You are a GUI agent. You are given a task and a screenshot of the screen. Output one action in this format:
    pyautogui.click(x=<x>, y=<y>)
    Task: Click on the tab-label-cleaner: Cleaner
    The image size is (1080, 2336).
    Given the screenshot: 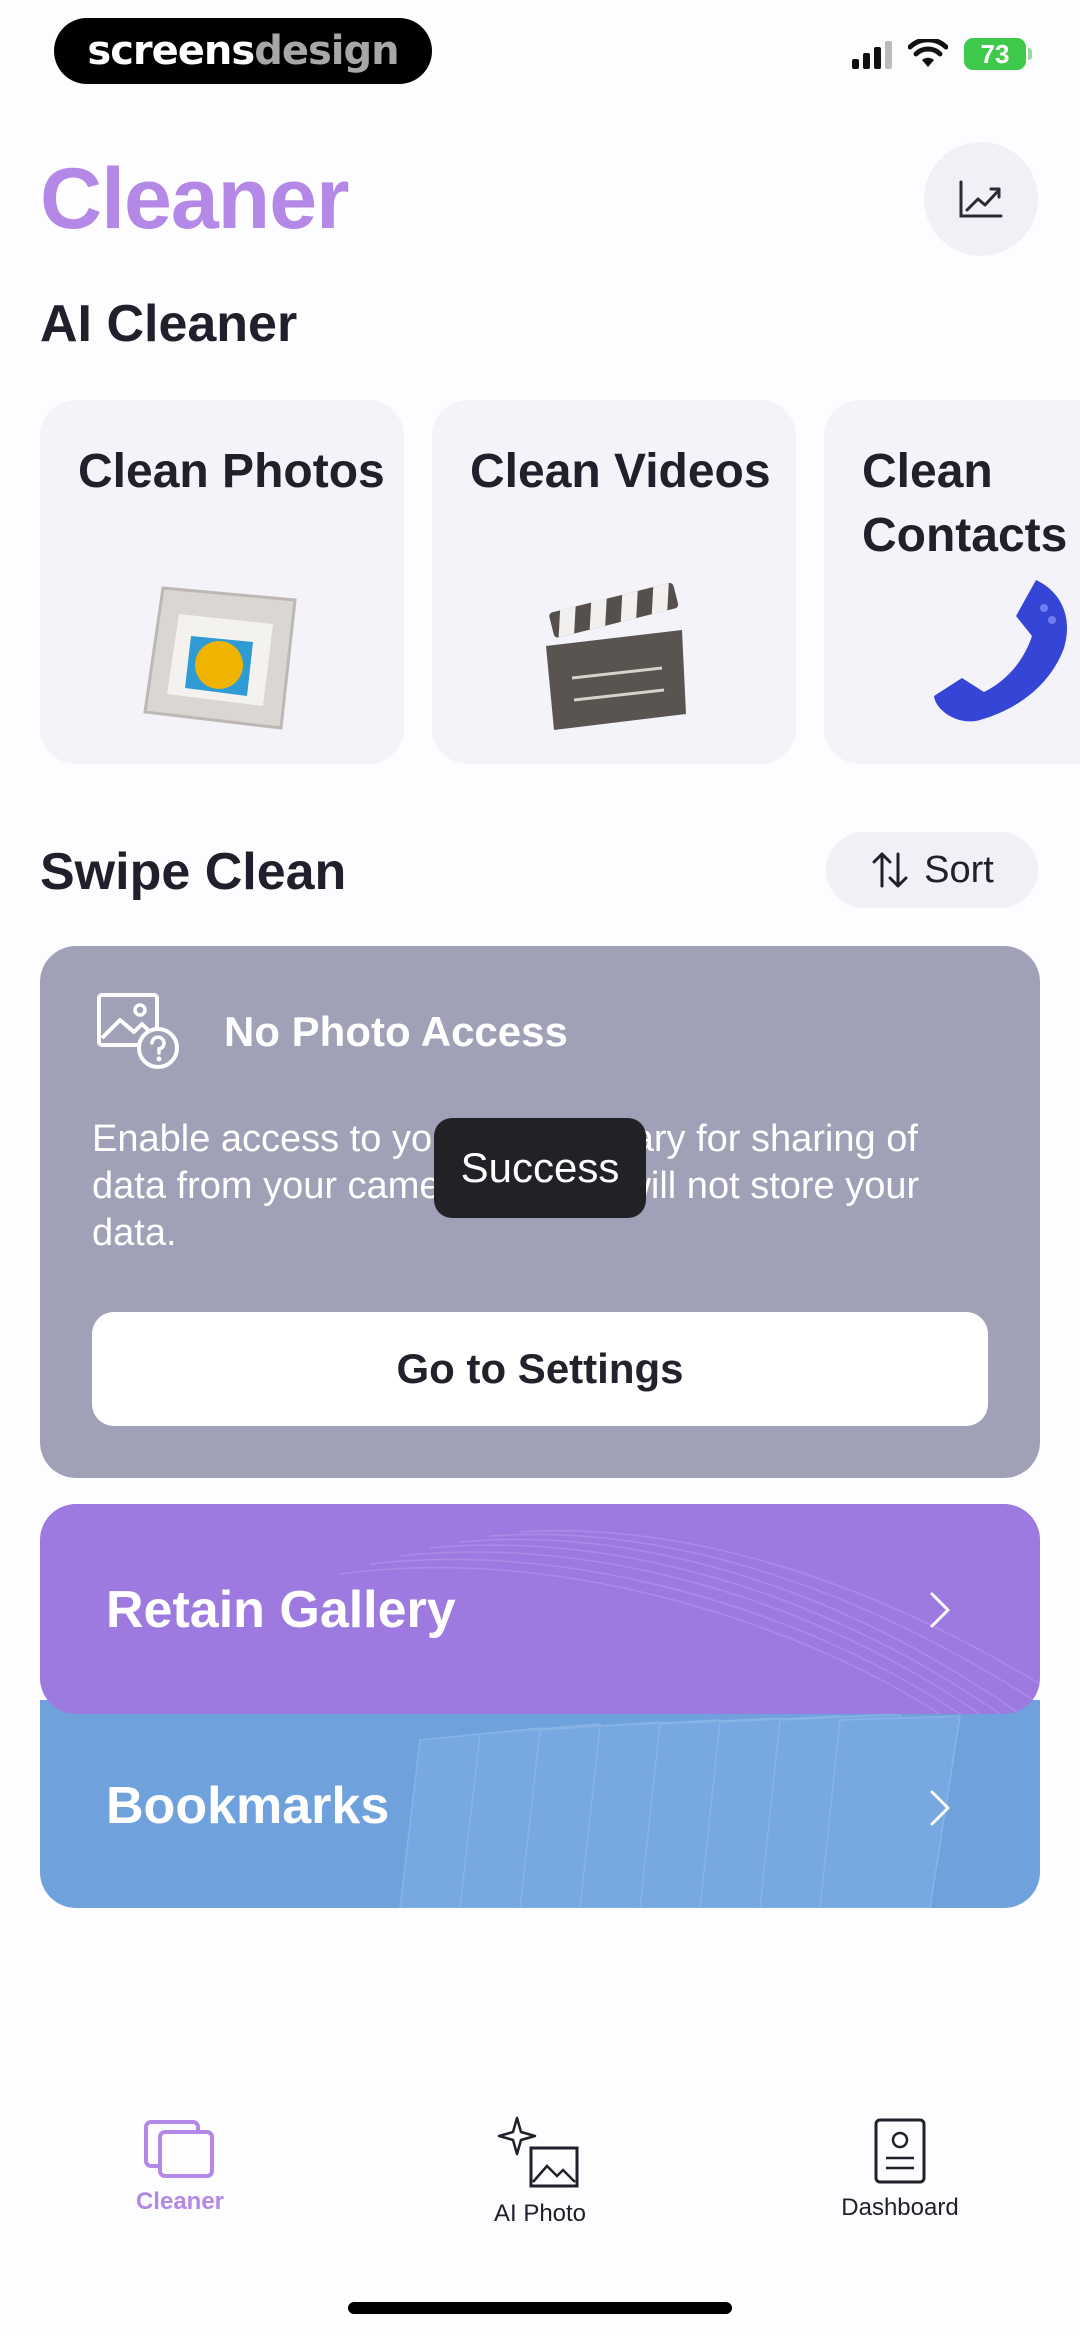 What is the action you would take?
    pyautogui.click(x=180, y=2201)
    